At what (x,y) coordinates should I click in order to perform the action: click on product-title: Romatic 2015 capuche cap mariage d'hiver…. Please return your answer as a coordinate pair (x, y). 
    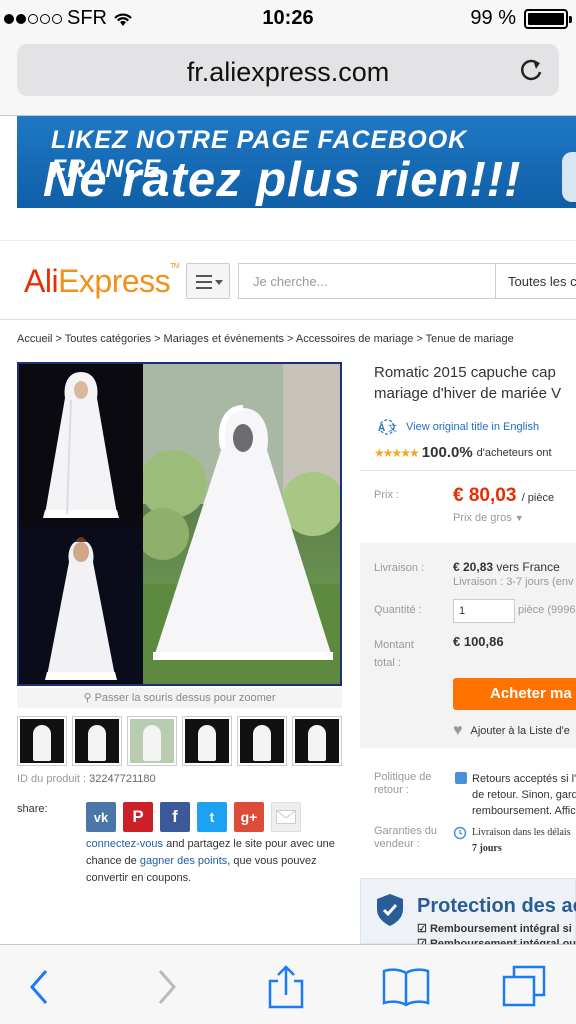
    Looking at the image, I should click on (468, 383).